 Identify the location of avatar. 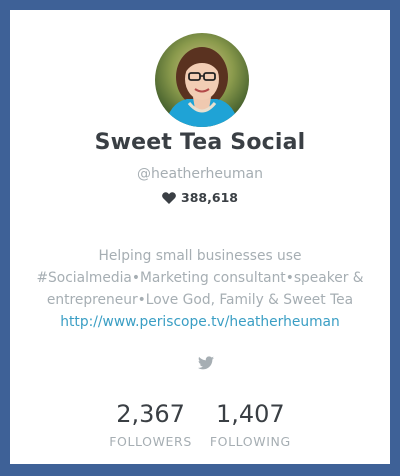
(202, 80).